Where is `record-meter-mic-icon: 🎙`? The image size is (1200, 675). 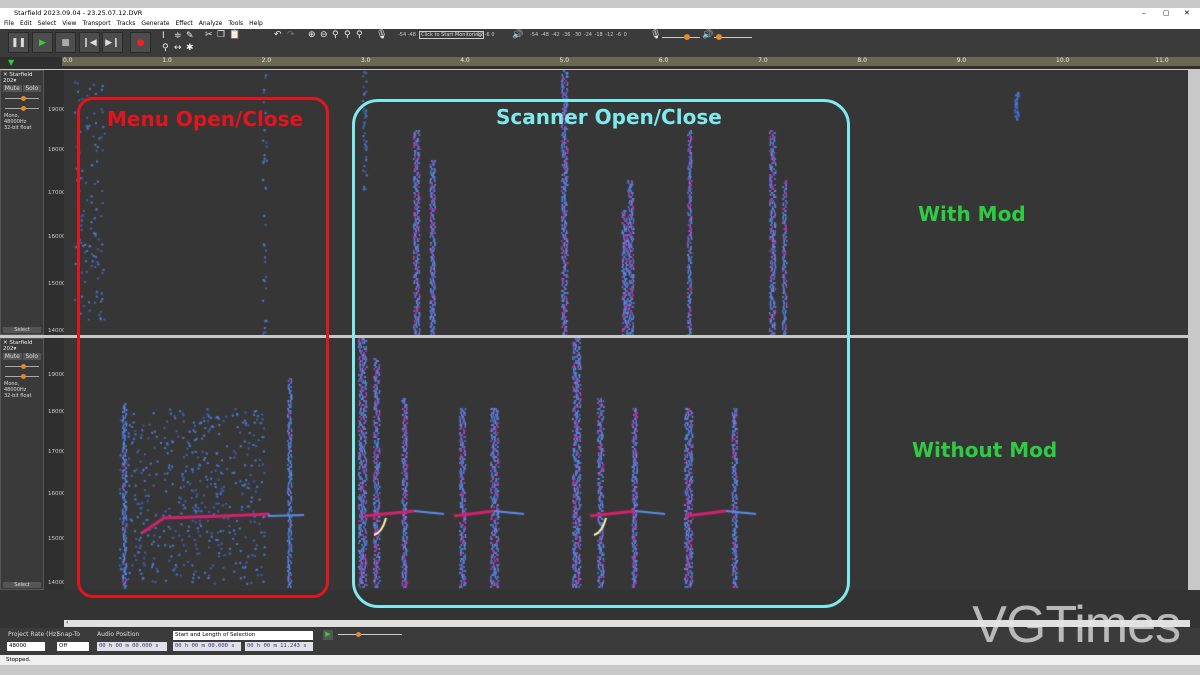 record-meter-mic-icon: 🎙 is located at coordinates (382, 35).